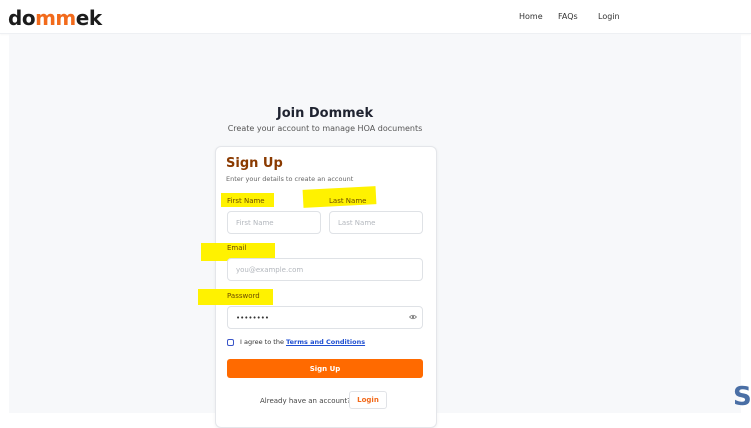  Describe the element at coordinates (305, 401) in the screenshot. I see `already-account-text: Already have an account?` at that location.